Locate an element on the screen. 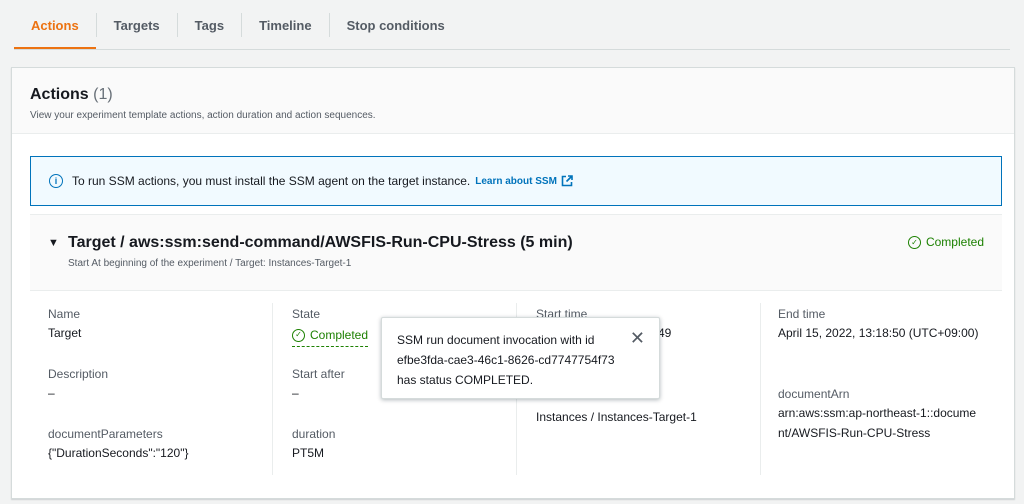 The height and width of the screenshot is (504, 1024). field-name: Name Target is located at coordinates (64, 325).